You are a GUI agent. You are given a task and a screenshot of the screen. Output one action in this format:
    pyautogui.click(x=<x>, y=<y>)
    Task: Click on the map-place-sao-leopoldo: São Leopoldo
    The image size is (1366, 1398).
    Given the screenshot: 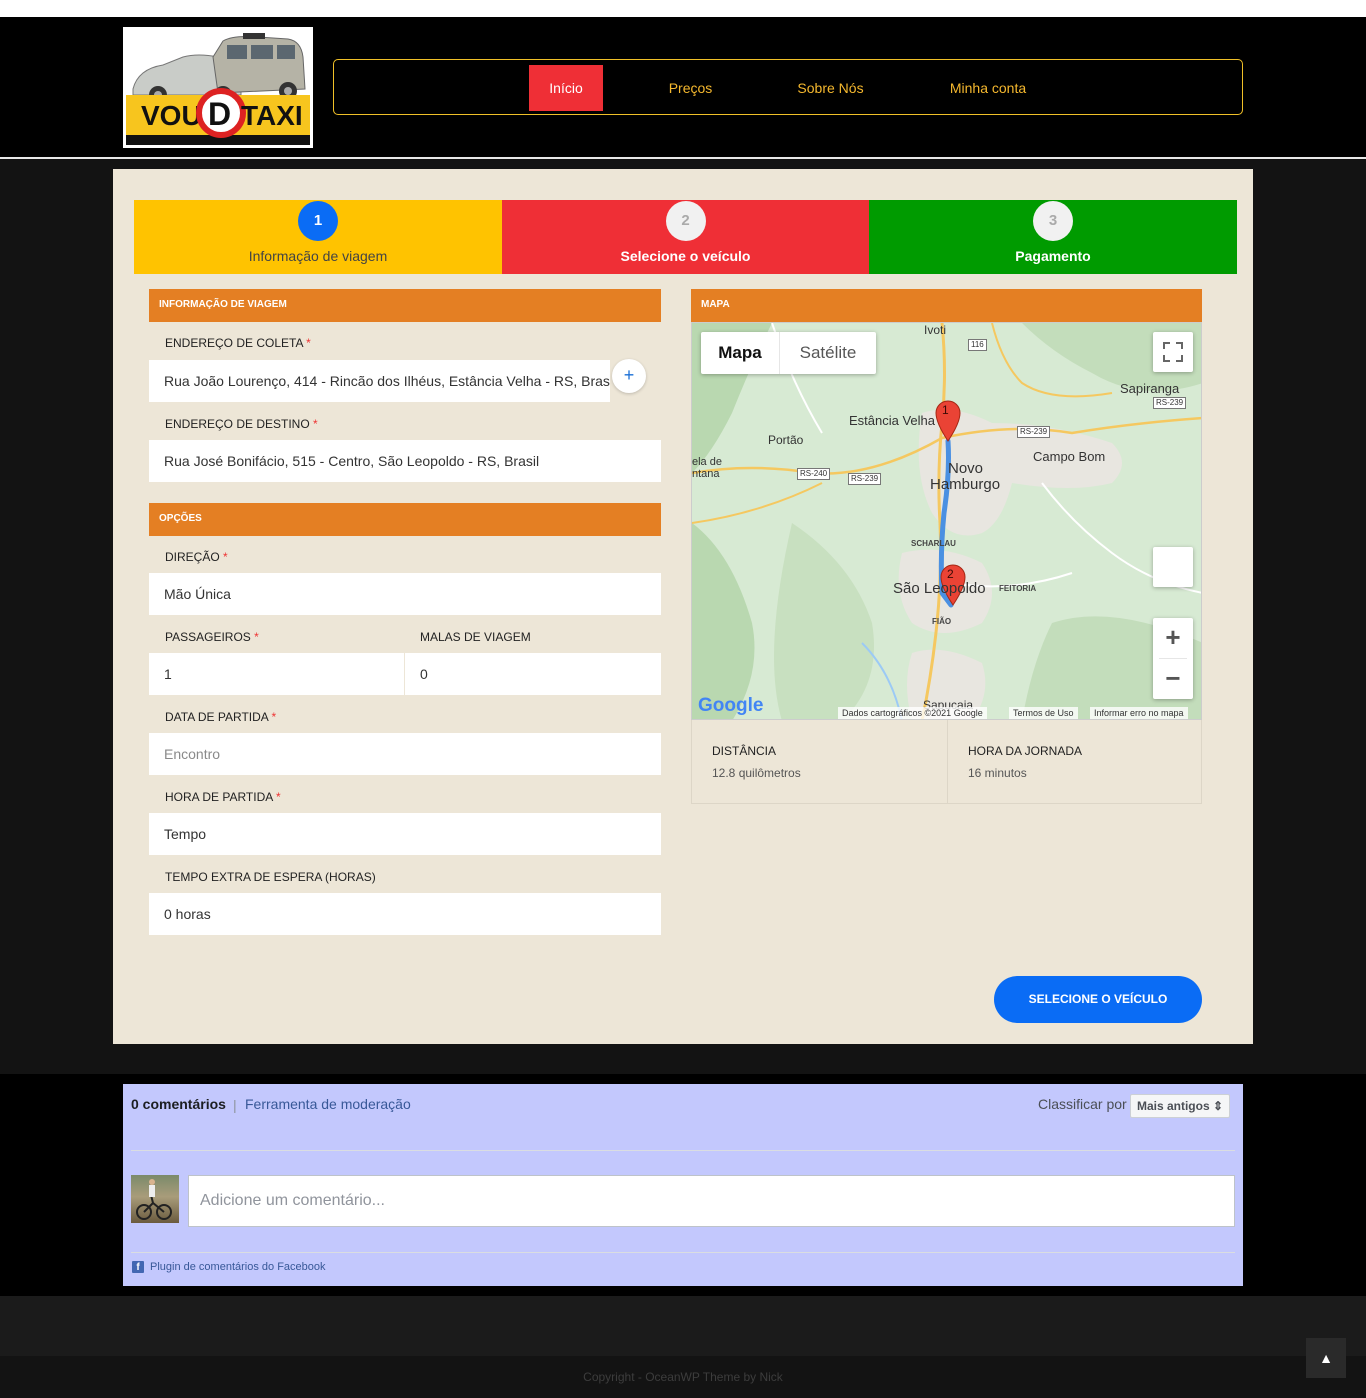 What is the action you would take?
    pyautogui.click(x=939, y=588)
    